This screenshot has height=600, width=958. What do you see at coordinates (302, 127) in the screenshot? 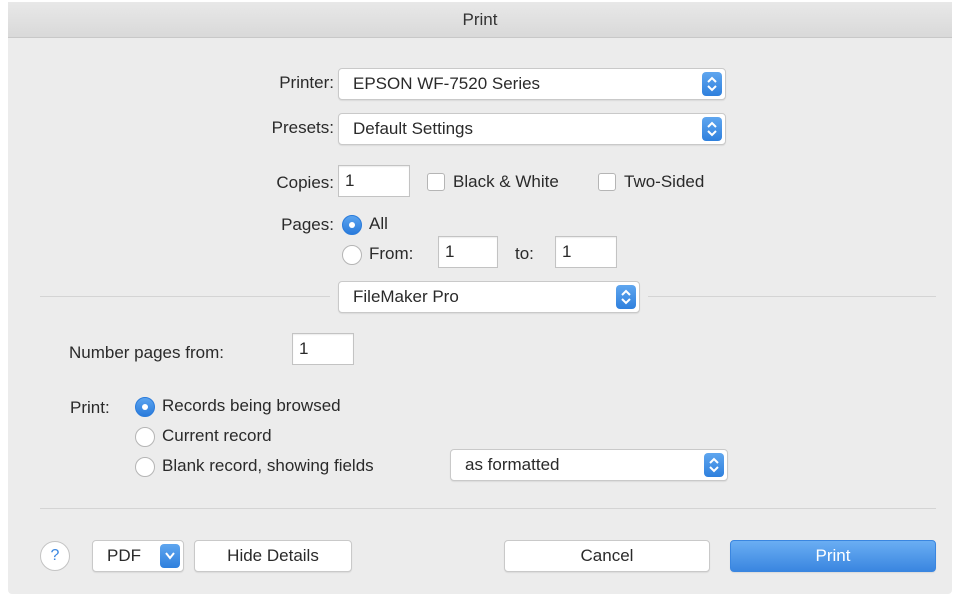
I see `presets-label: Presets:` at bounding box center [302, 127].